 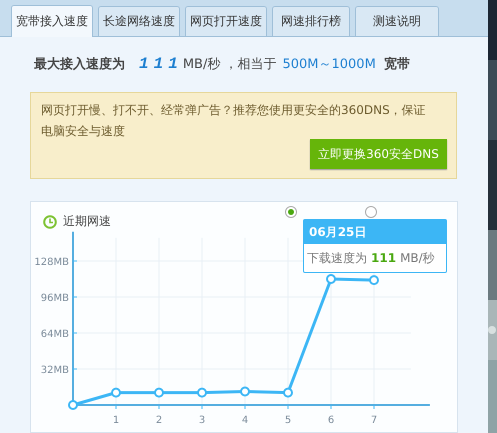 I want to click on axis-label: 2, so click(x=159, y=420).